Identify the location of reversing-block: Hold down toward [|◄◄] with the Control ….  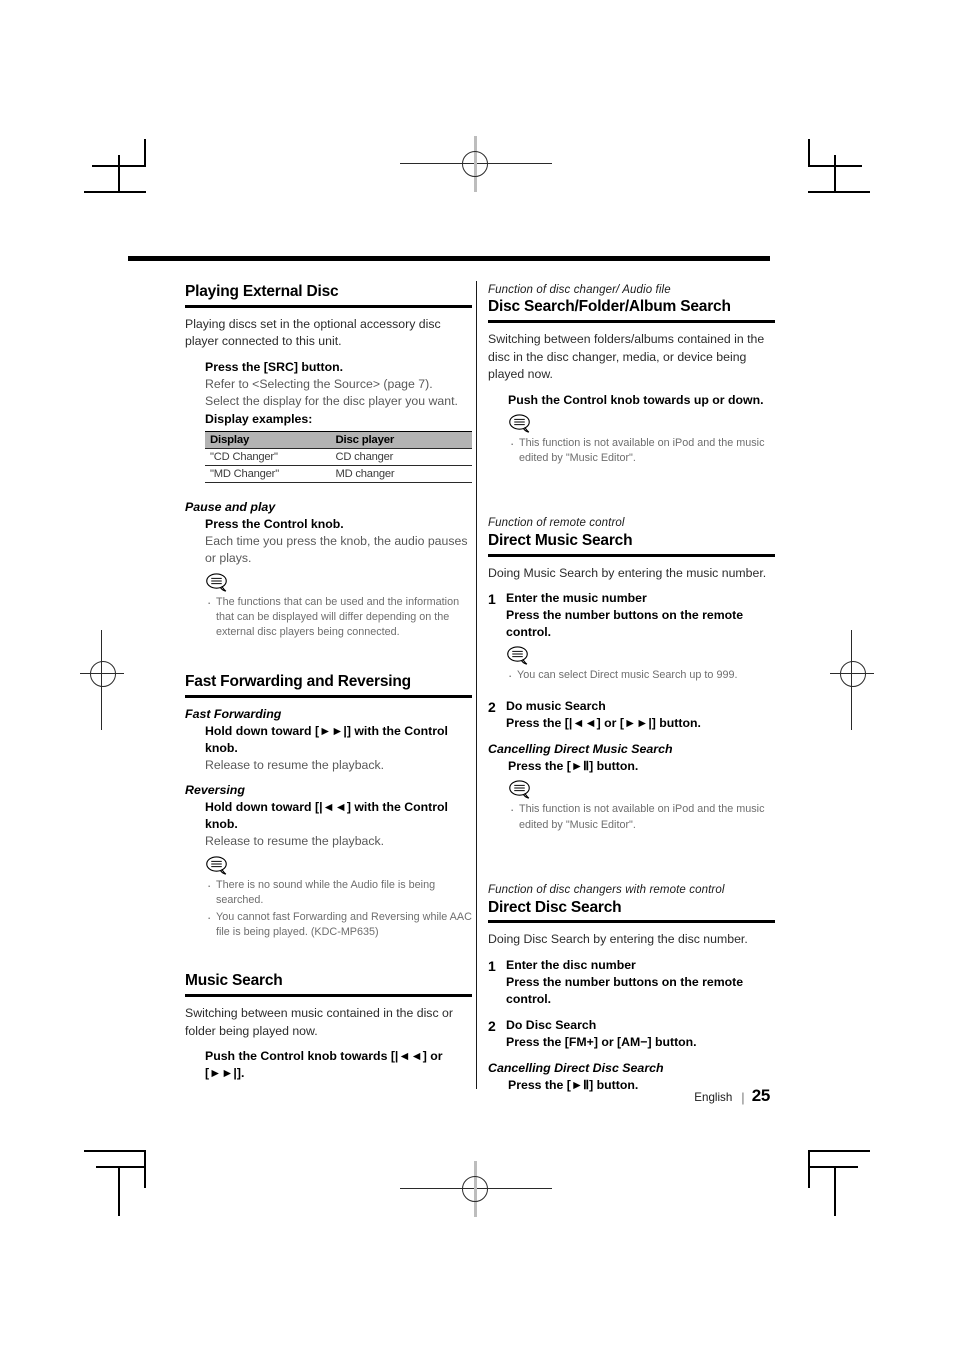
(338, 869).